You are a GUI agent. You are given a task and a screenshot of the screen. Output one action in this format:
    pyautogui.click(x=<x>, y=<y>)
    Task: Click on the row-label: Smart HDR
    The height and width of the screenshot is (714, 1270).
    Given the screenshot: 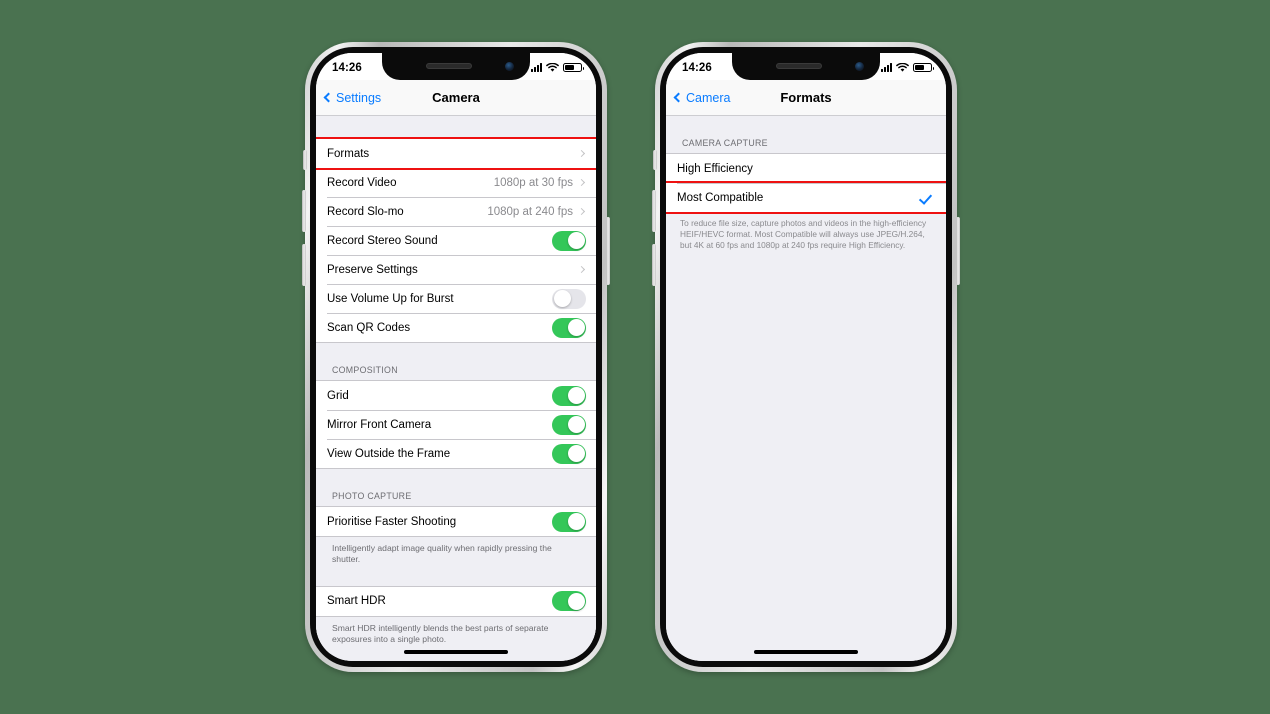 What is the action you would take?
    pyautogui.click(x=356, y=601)
    